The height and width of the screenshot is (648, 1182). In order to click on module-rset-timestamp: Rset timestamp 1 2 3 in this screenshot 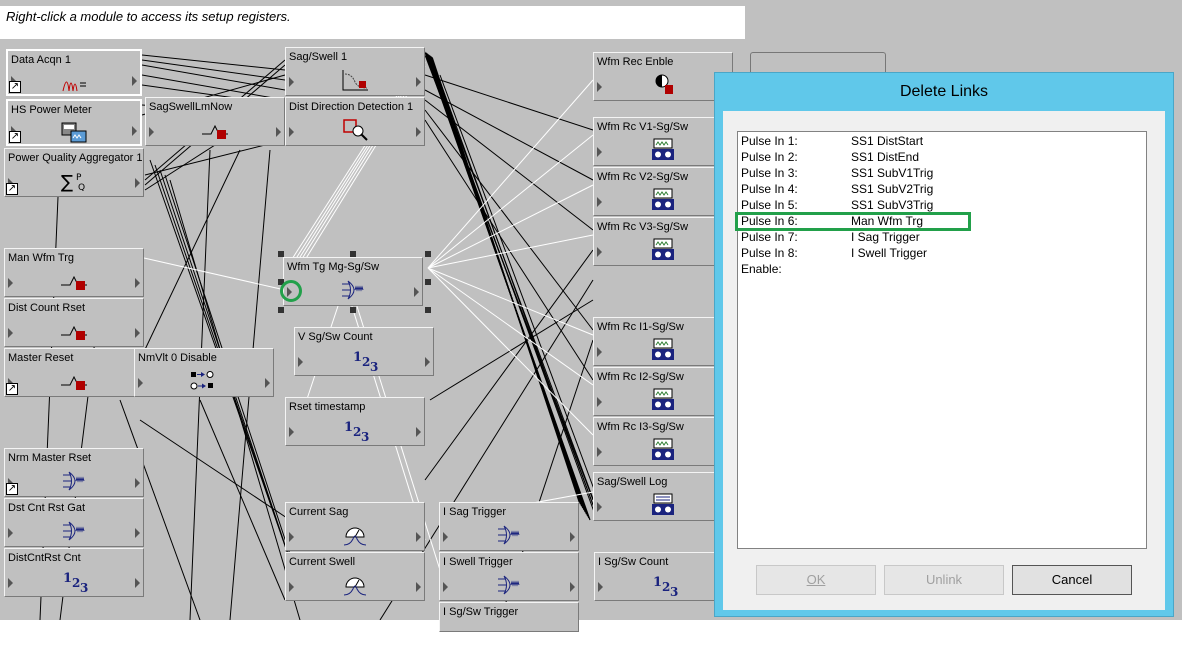, I will do `click(355, 421)`.